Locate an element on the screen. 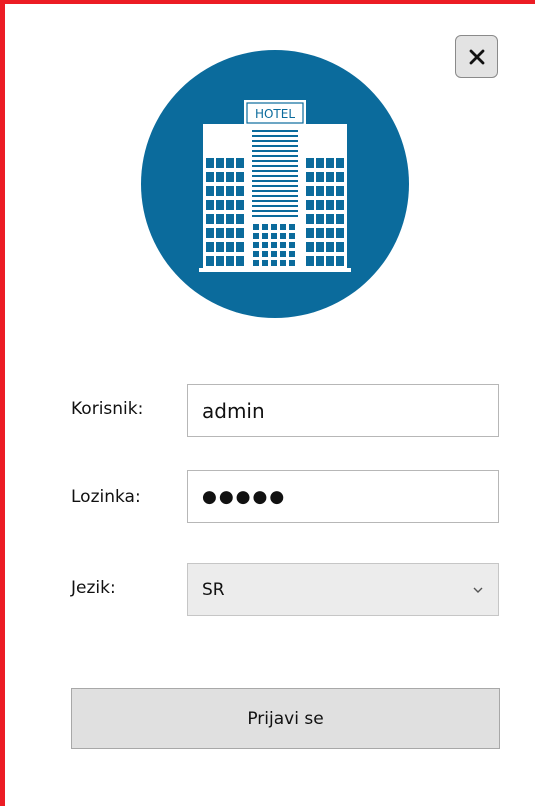  username-input is located at coordinates (343, 410).